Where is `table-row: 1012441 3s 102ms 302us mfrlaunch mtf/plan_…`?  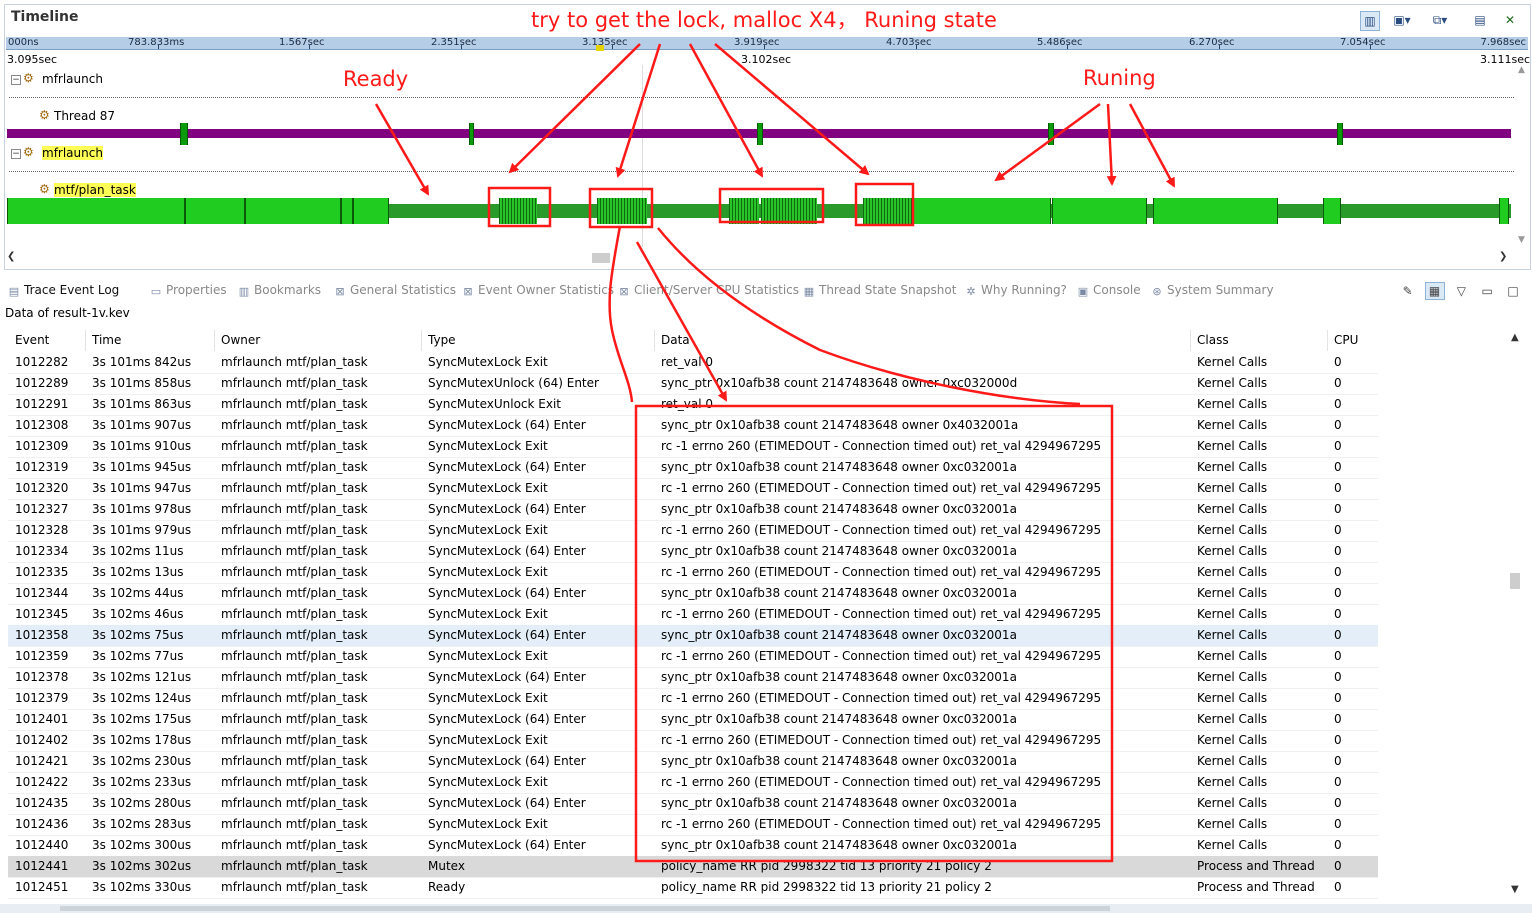 table-row: 1012441 3s 102ms 302us mfrlaunch mtf/plan_… is located at coordinates (693, 867).